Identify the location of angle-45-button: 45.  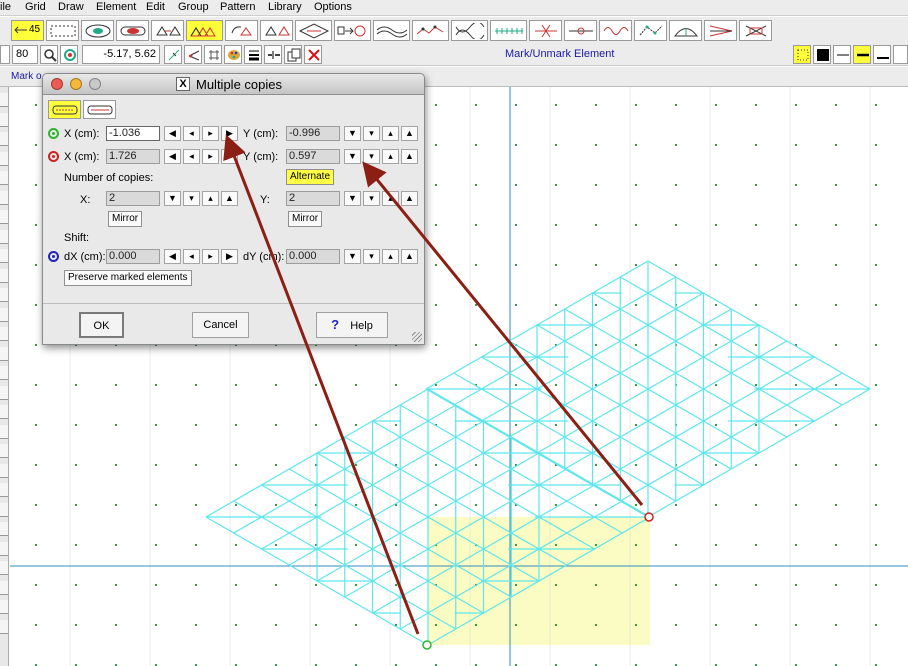
(27, 30).